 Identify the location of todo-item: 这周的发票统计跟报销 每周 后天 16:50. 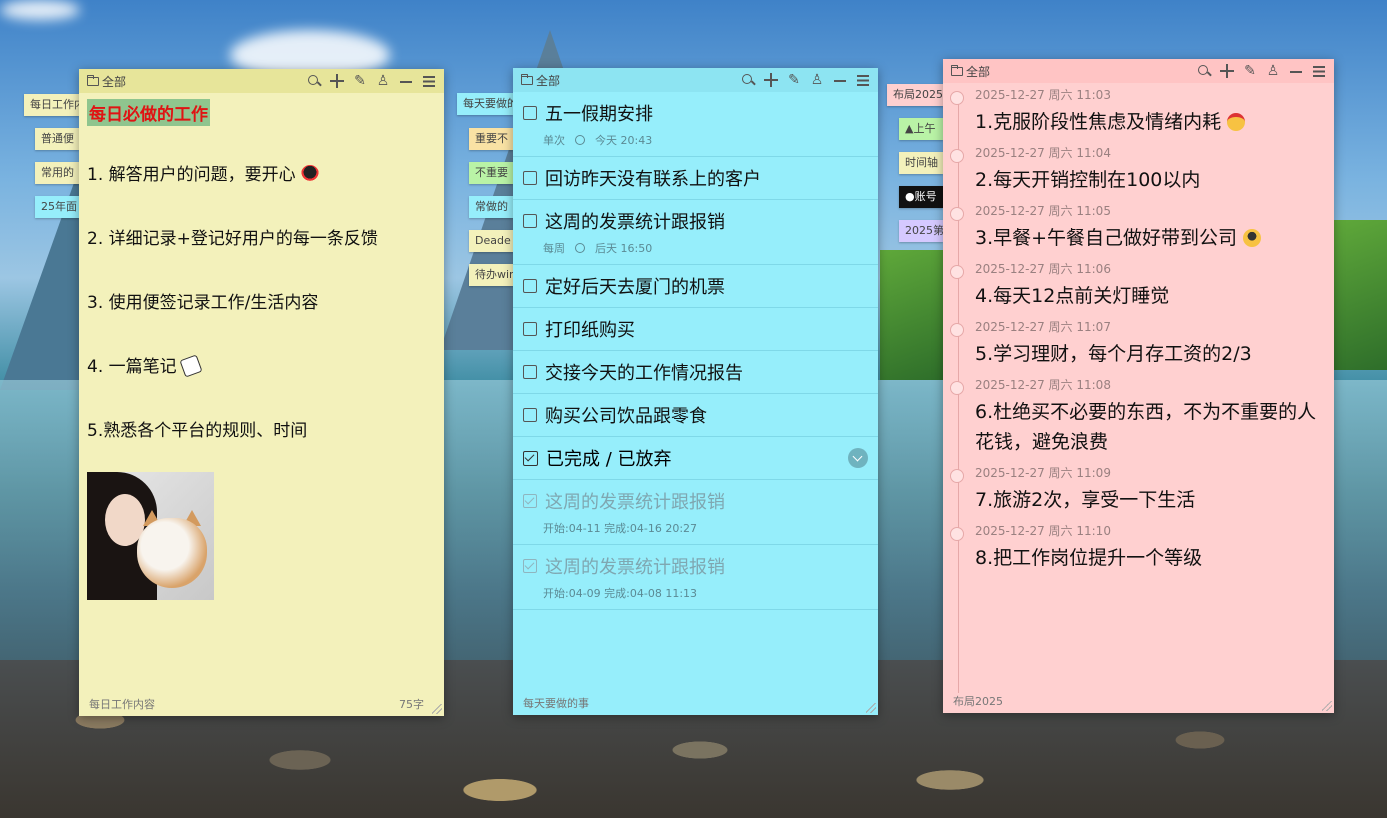
(695, 232).